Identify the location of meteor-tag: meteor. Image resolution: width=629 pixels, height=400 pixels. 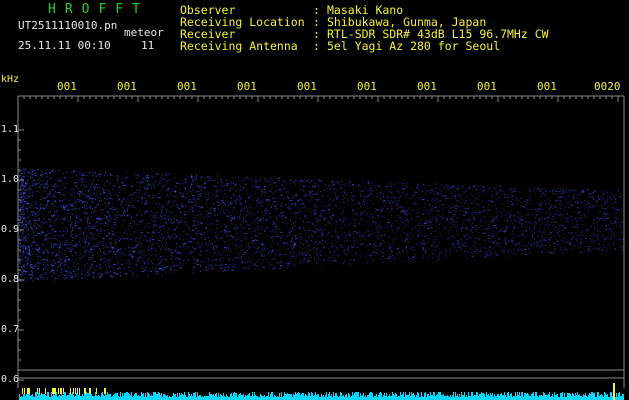
(144, 32).